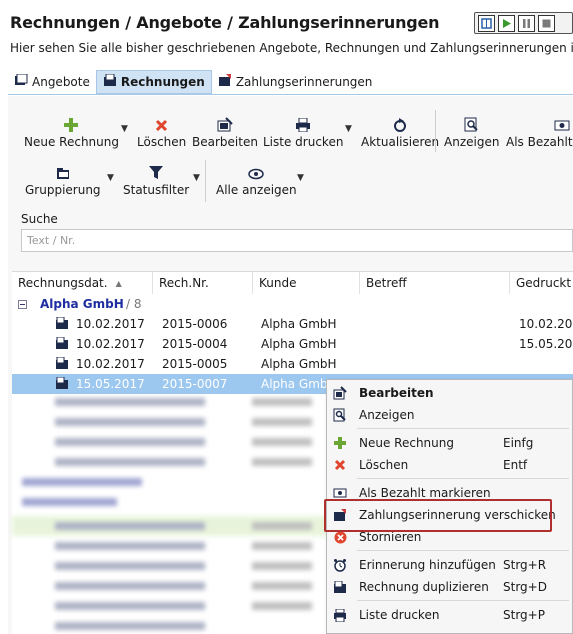  What do you see at coordinates (156, 171) in the screenshot?
I see `filter-icon` at bounding box center [156, 171].